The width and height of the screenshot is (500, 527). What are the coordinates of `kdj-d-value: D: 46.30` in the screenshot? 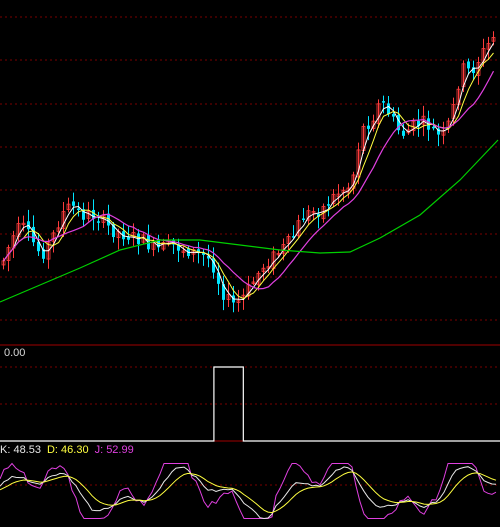 It's located at (67, 450).